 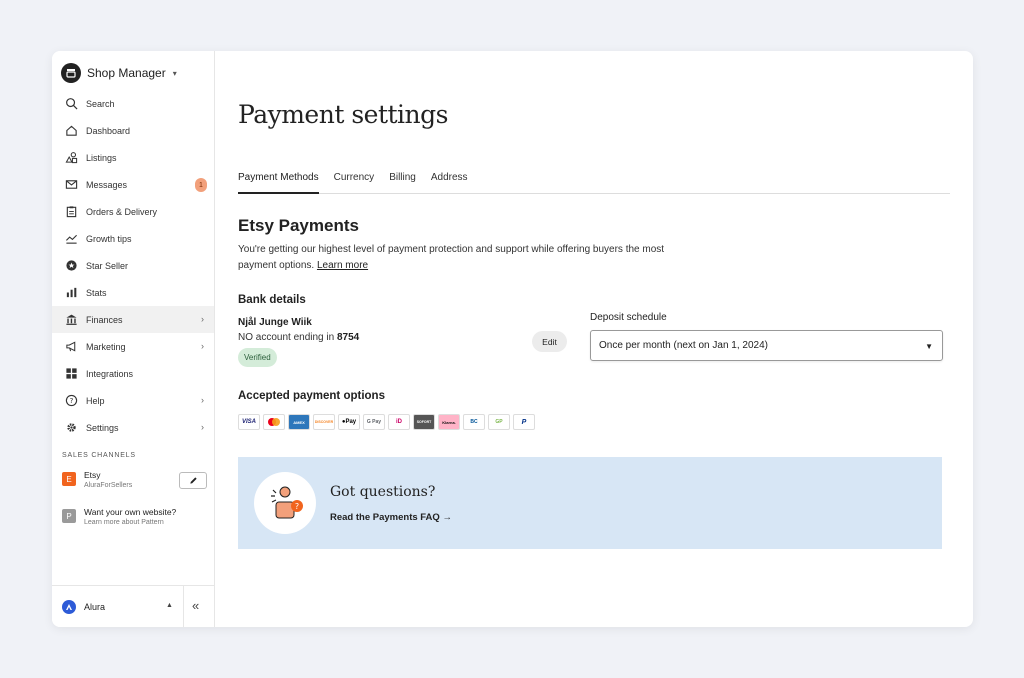 I want to click on channel-etsy: E Etsy AluraForSellers, so click(x=97, y=480).